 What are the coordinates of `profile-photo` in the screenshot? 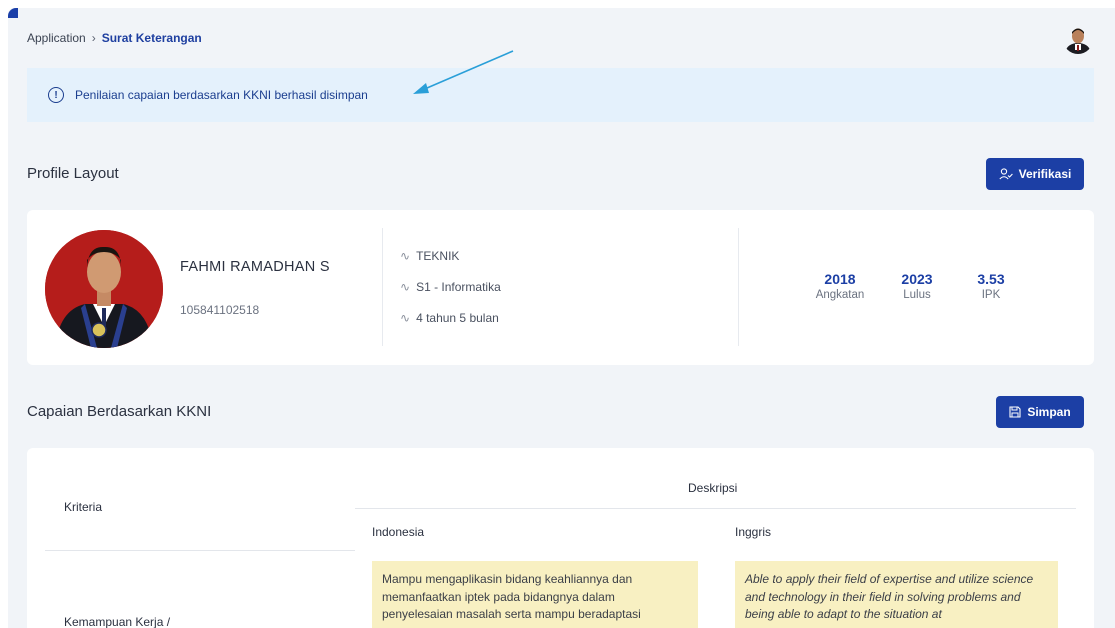 It's located at (104, 289).